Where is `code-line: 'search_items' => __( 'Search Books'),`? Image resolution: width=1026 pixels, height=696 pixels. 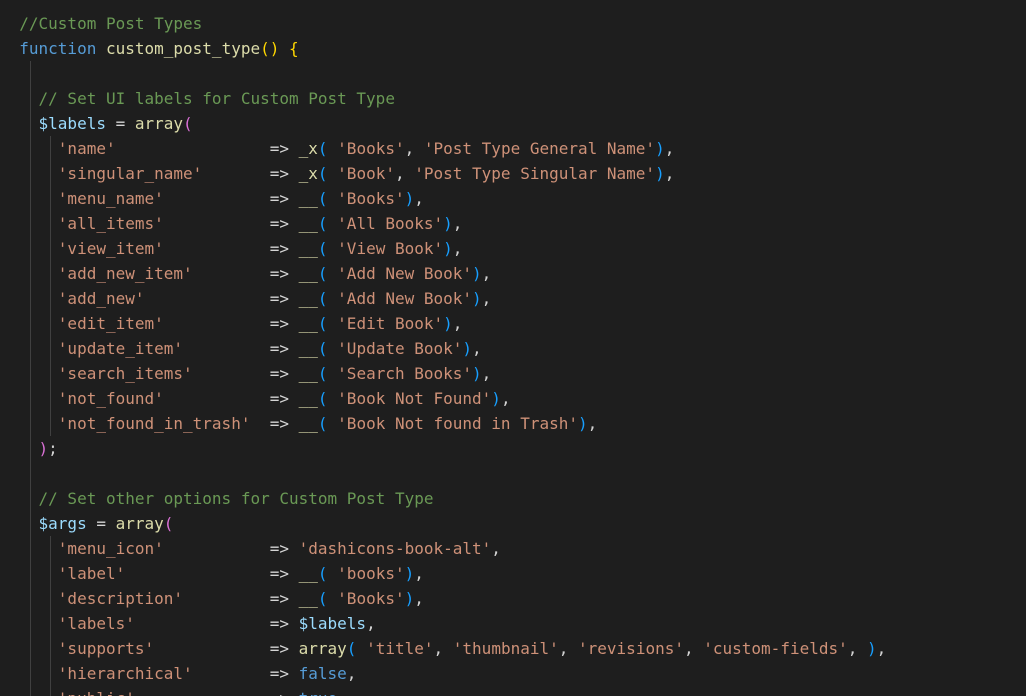 code-line: 'search_items' => __( 'Search Books'), is located at coordinates (443, 373).